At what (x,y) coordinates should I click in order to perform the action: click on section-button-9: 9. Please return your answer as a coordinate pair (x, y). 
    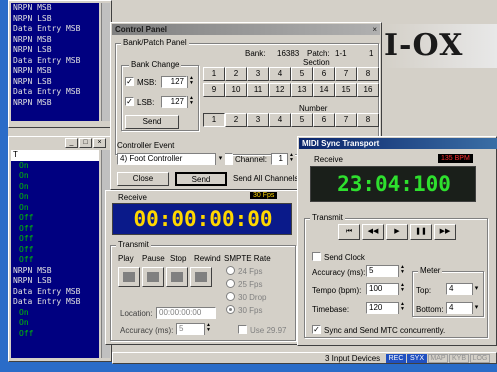
    Looking at the image, I should click on (214, 90).